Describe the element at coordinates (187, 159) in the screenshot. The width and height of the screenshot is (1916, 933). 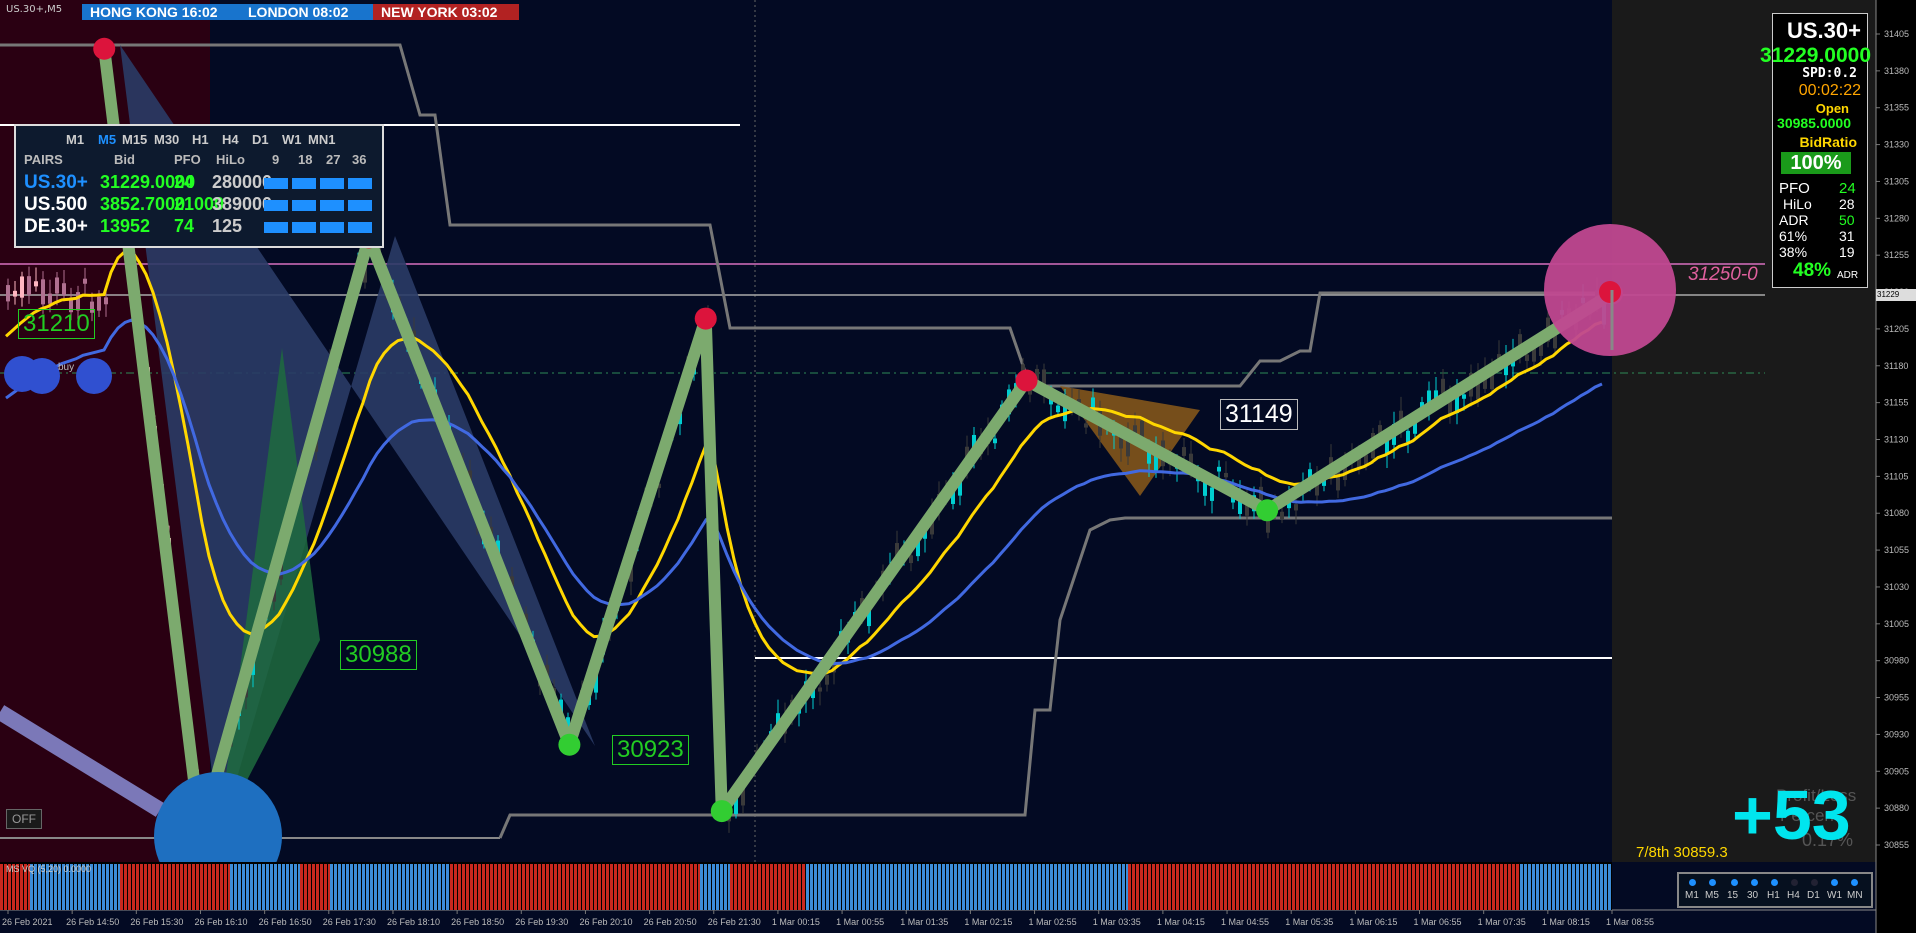
I see `hdr-pfo: PFO` at that location.